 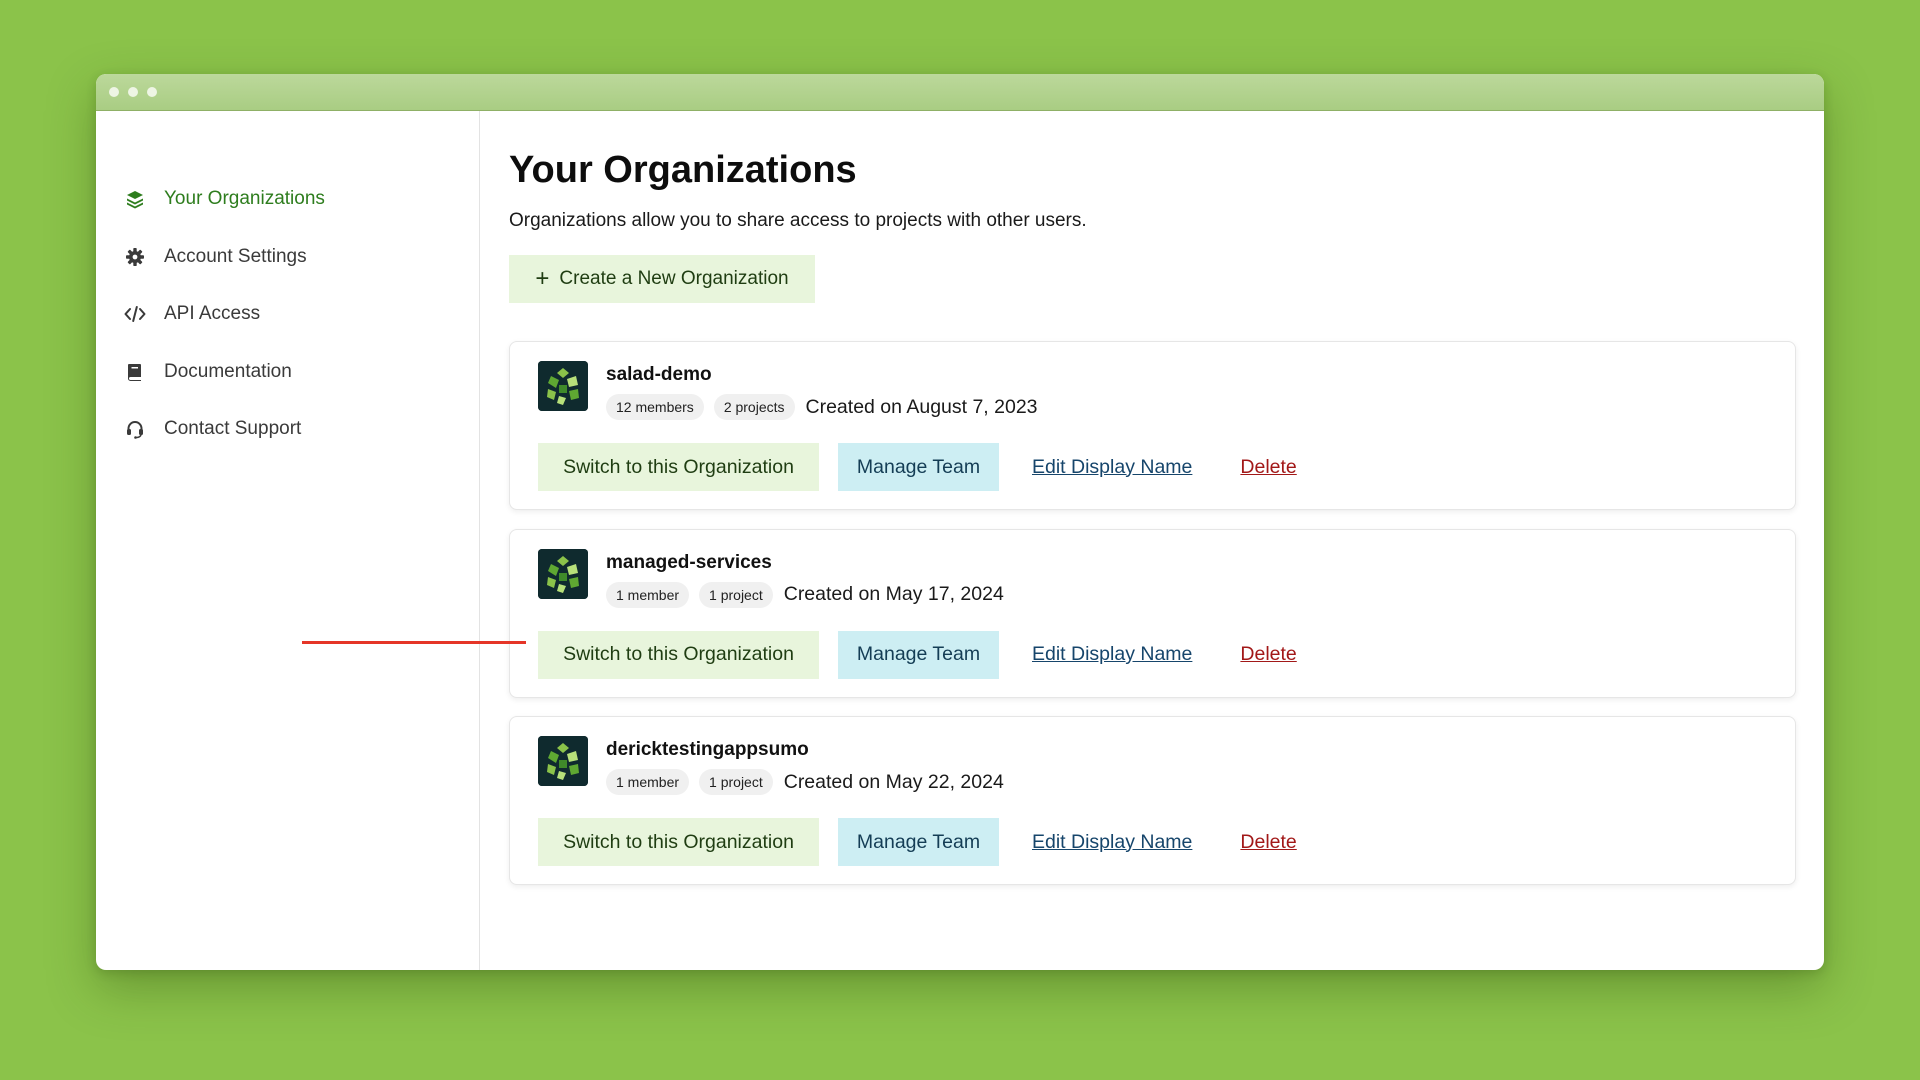 I want to click on sidebar-item-documentation: Documentation, so click(x=224, y=372).